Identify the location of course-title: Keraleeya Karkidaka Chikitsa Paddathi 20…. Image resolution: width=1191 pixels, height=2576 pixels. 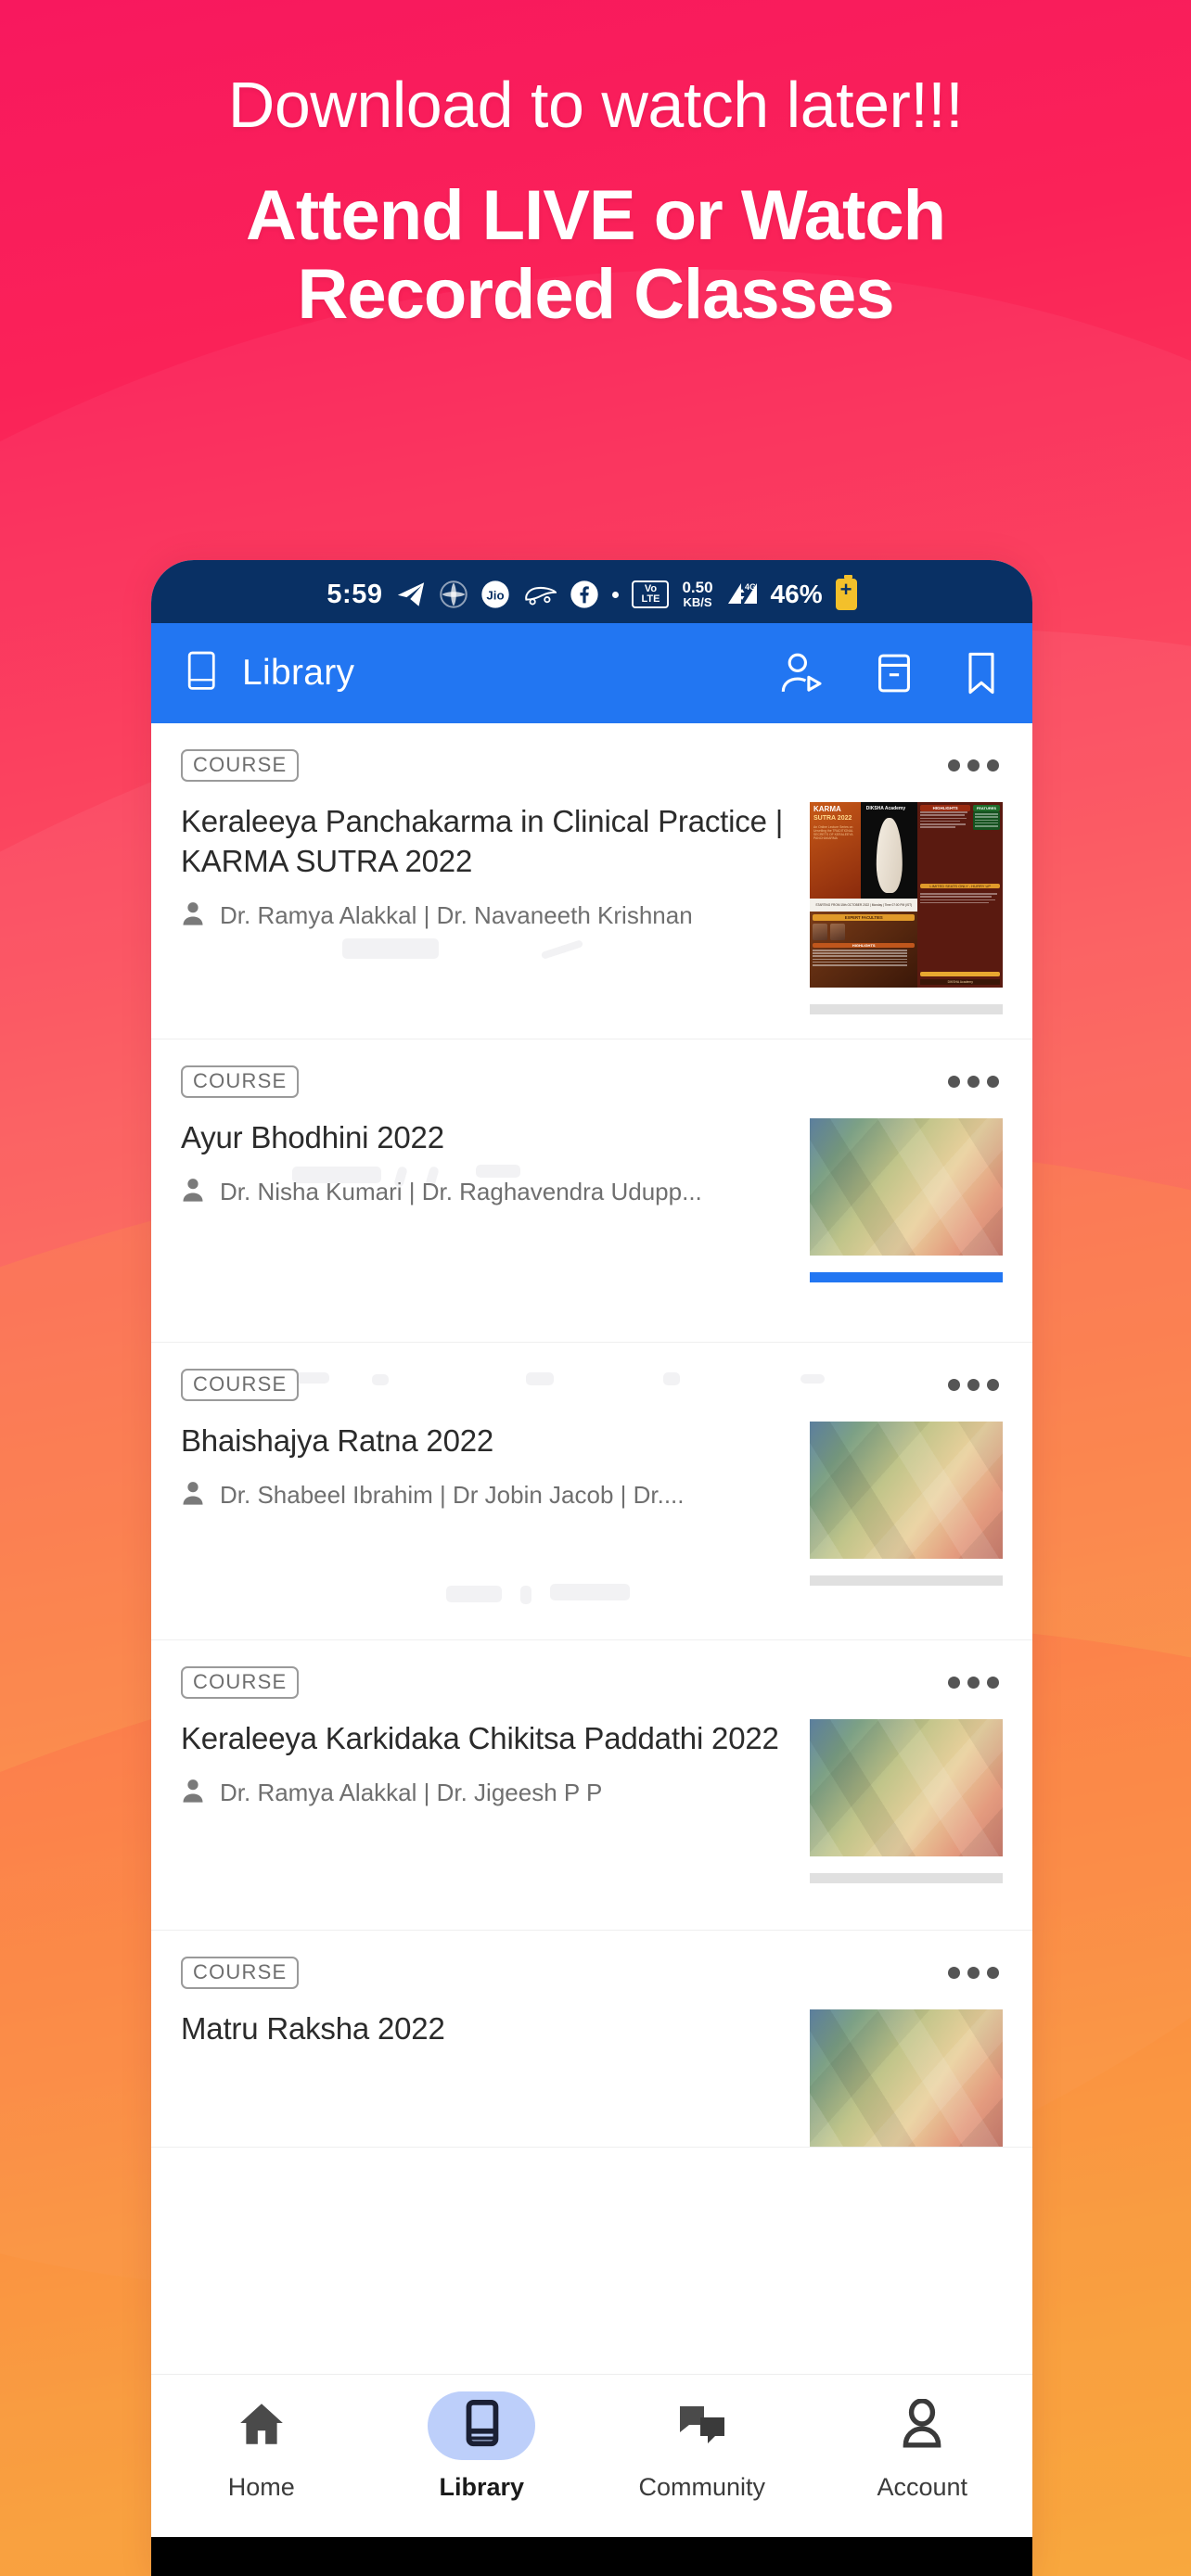
(480, 1738).